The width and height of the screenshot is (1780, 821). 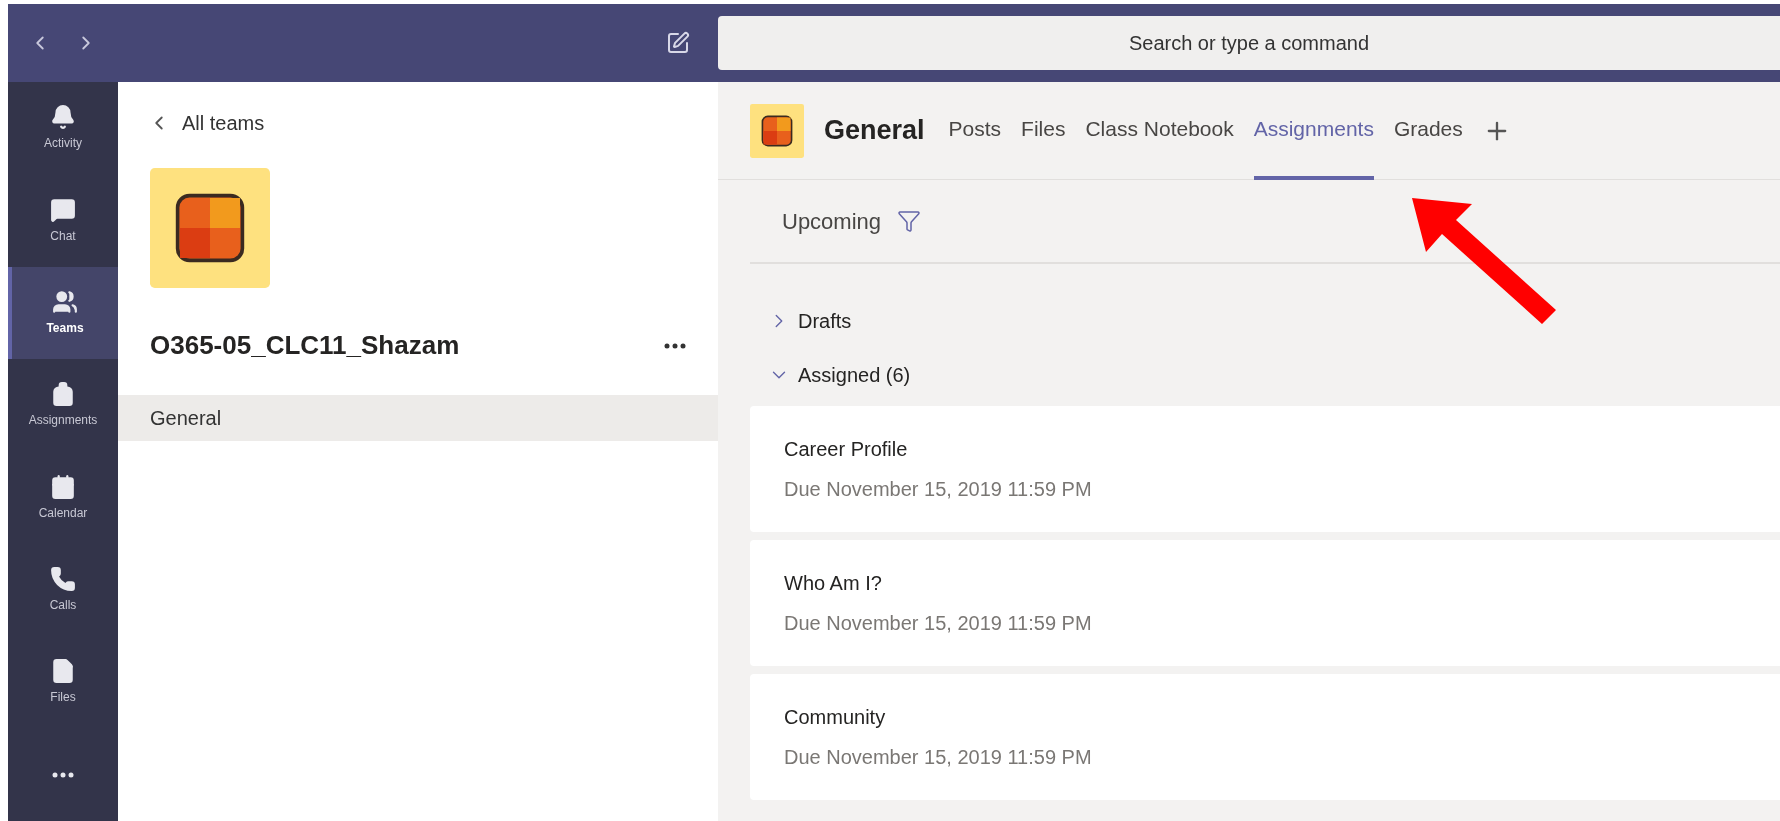 I want to click on people-icon, so click(x=65, y=301).